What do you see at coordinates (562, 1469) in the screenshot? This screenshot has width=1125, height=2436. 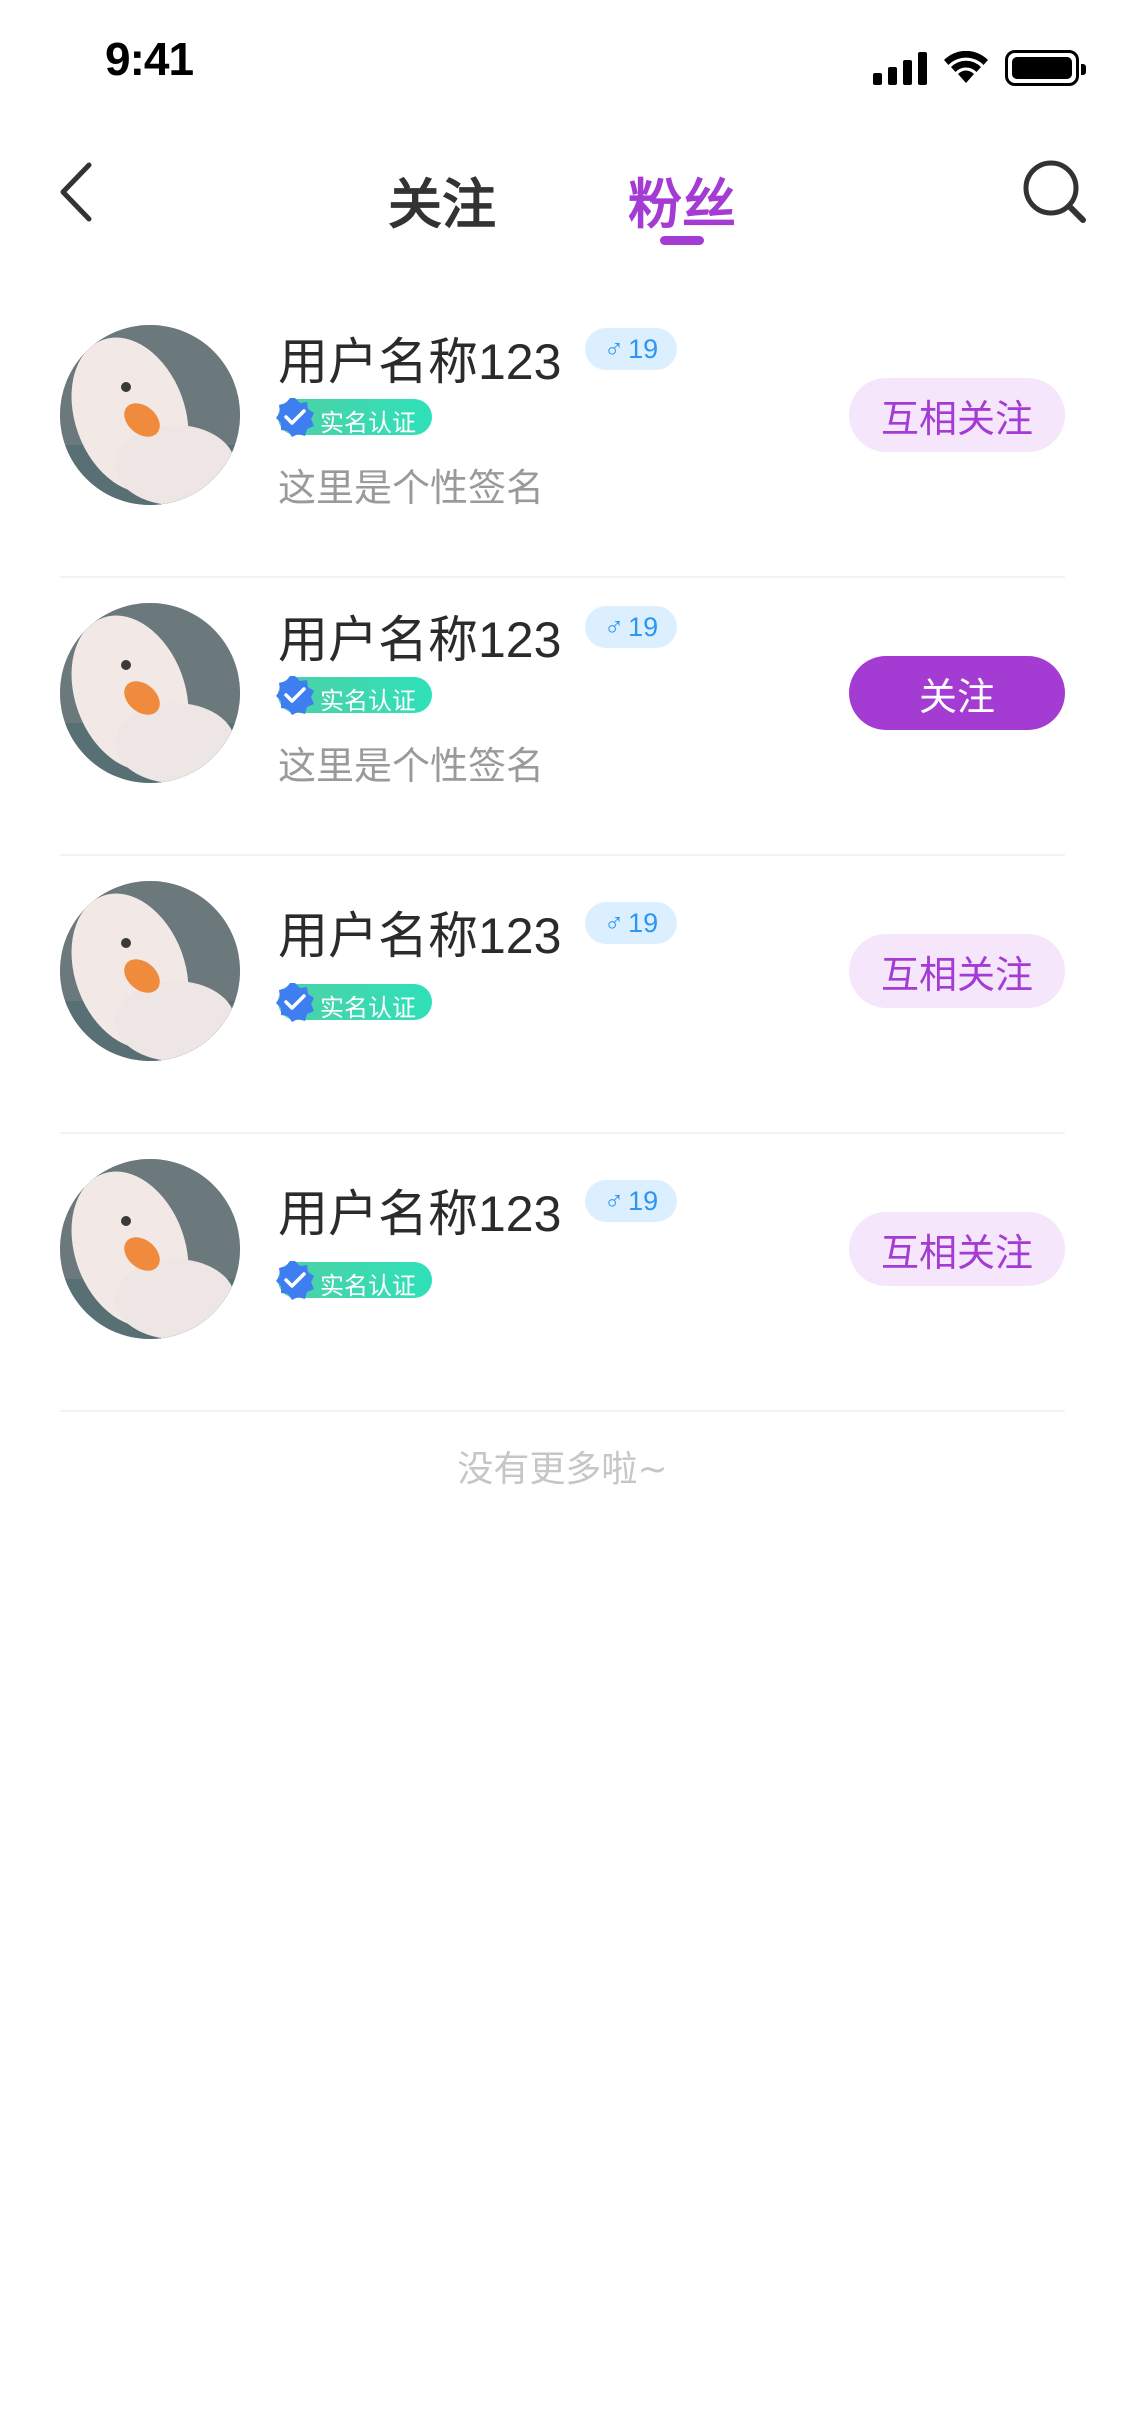 I see `list-end-text: 没有更多啦~` at bounding box center [562, 1469].